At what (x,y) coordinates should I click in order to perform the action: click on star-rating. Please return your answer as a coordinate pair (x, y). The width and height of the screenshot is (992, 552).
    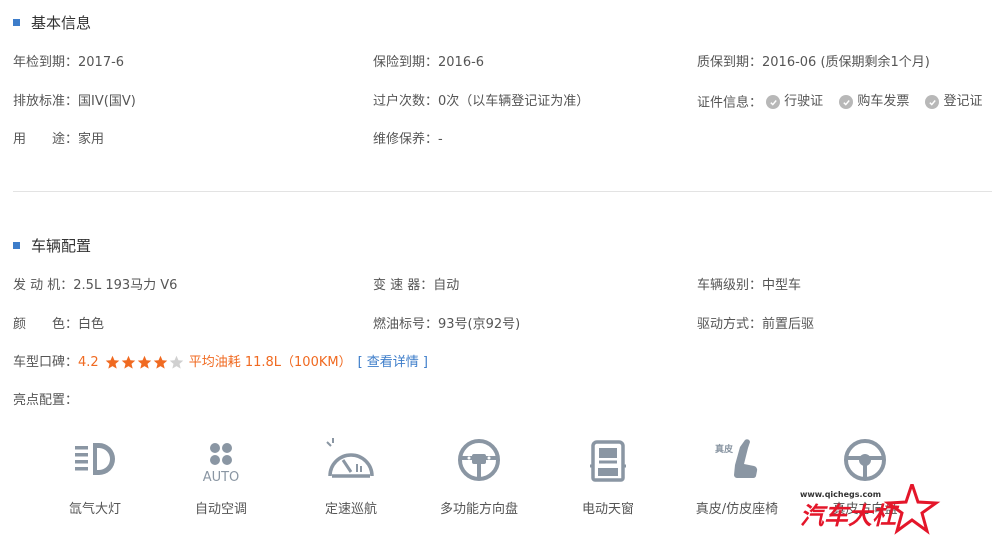
    Looking at the image, I should click on (145, 362).